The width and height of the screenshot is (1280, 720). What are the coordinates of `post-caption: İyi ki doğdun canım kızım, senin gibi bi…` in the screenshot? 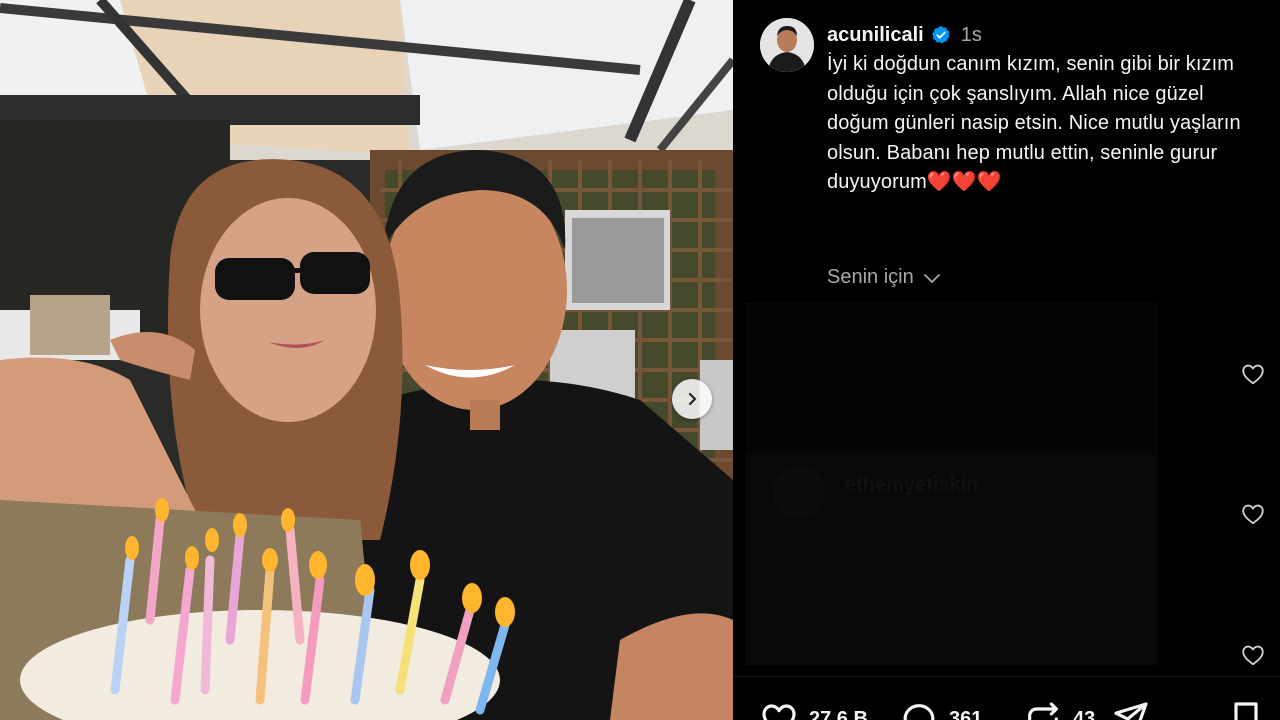 It's located at (1037, 124).